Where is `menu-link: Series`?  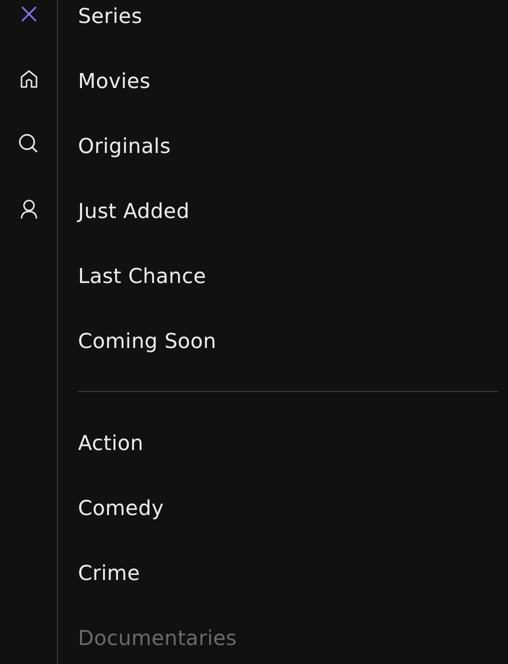
menu-link: Series is located at coordinates (110, 24).